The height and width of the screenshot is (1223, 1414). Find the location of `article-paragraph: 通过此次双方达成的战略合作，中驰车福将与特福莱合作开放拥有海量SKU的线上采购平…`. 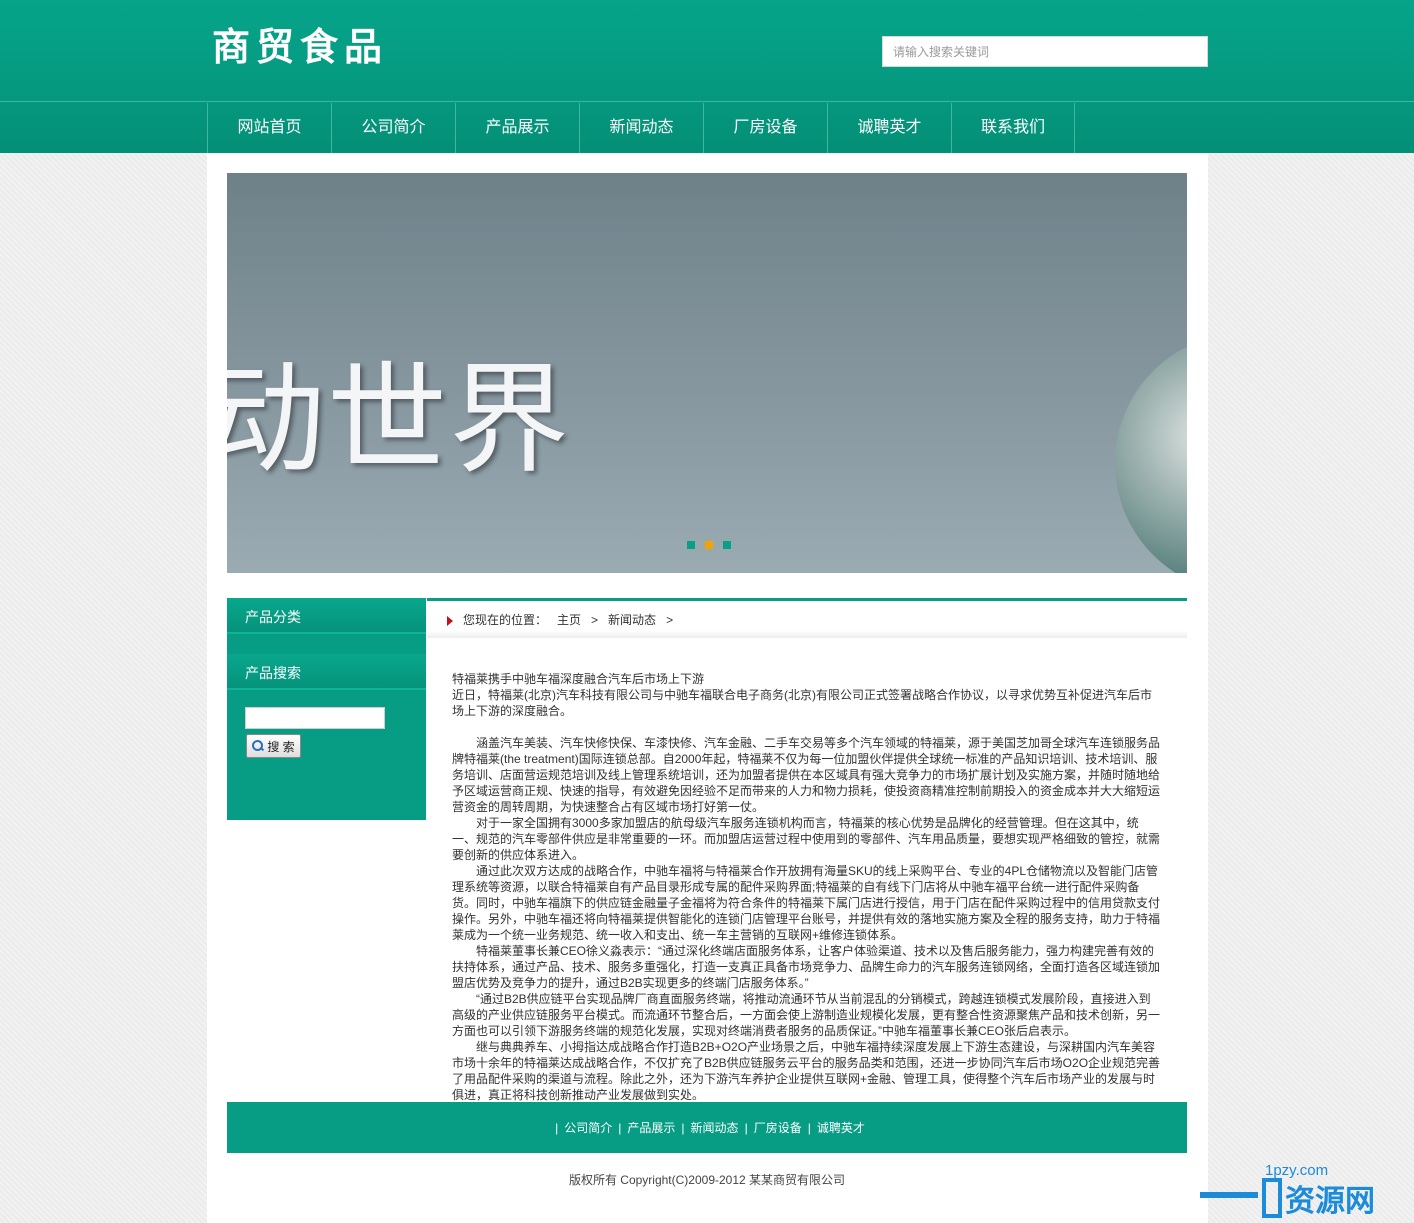

article-paragraph: 通过此次双方达成的战略合作，中驰车福将与特福莱合作开放拥有海量SKU的线上采购平… is located at coordinates (806, 903).